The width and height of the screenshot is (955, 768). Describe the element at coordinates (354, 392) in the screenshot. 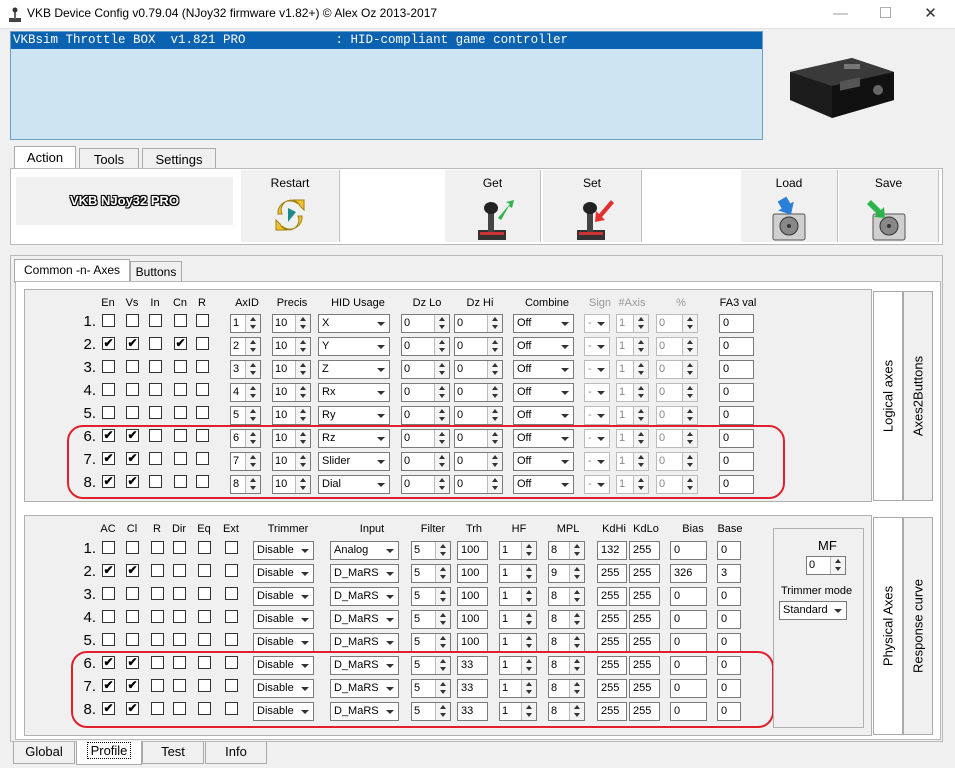

I see `hid-usage-select: Rx` at that location.